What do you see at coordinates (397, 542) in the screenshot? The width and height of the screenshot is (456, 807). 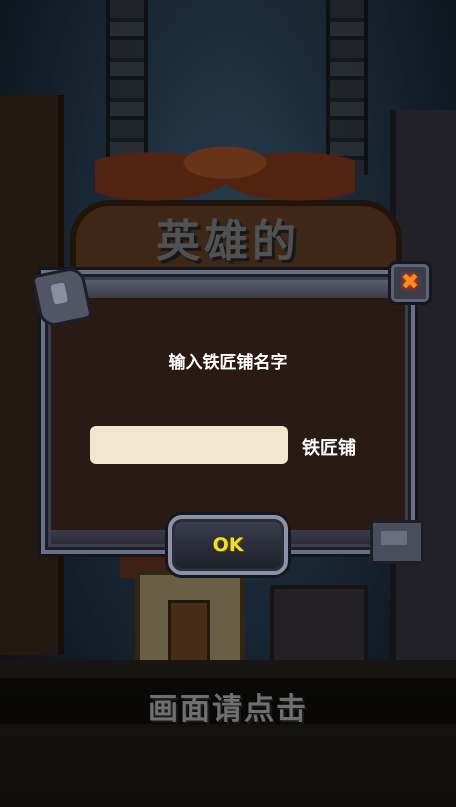 I see `dialog-corner-ornament-bottom-icon` at bounding box center [397, 542].